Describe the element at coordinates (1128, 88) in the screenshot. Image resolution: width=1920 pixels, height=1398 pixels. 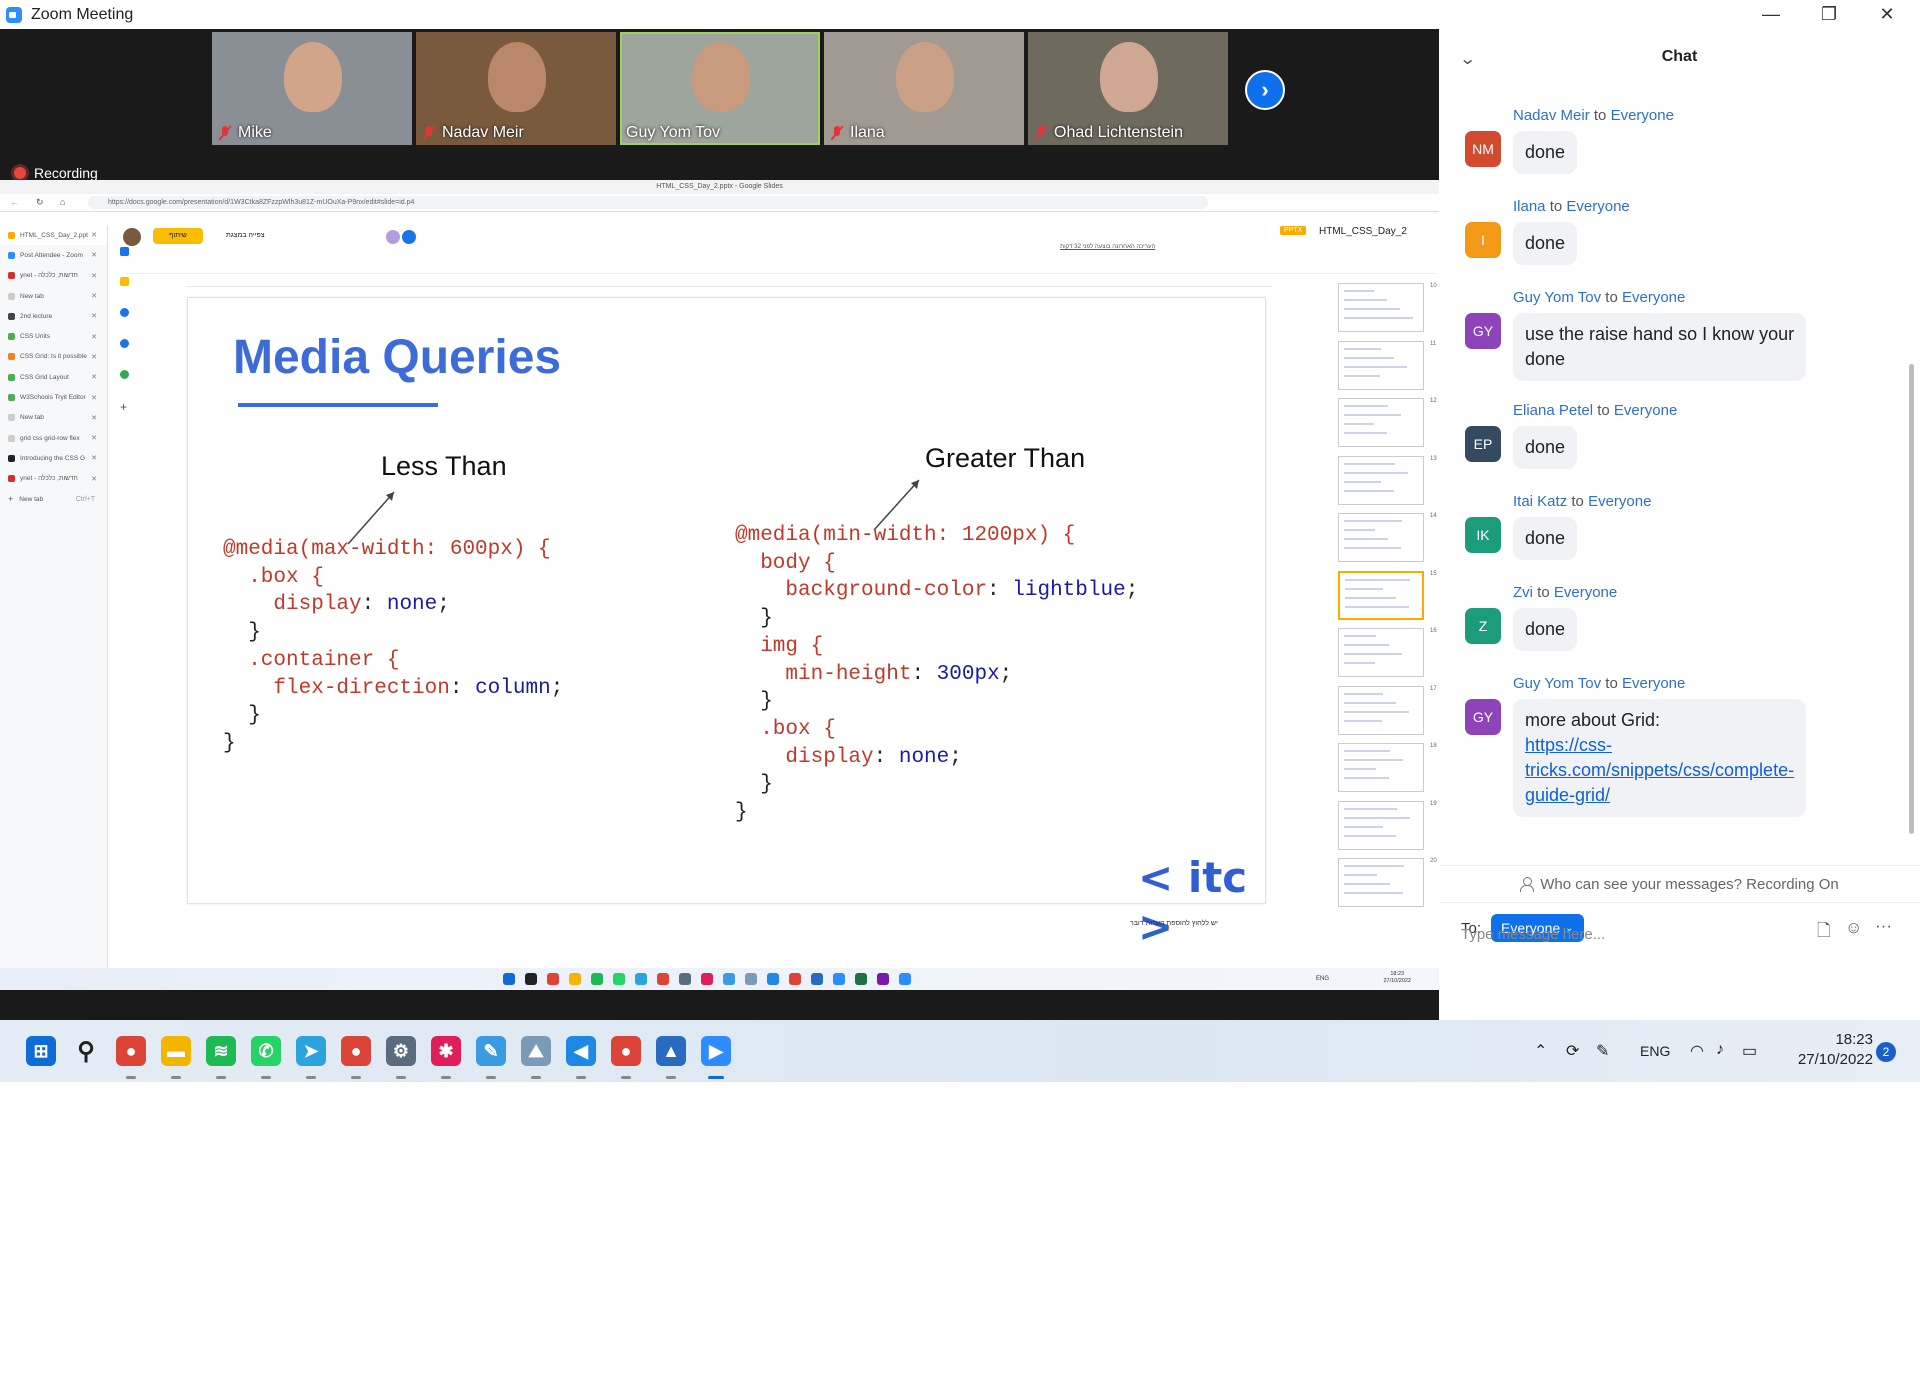
I see `participant-tile: Ohad Lichtenstein` at that location.